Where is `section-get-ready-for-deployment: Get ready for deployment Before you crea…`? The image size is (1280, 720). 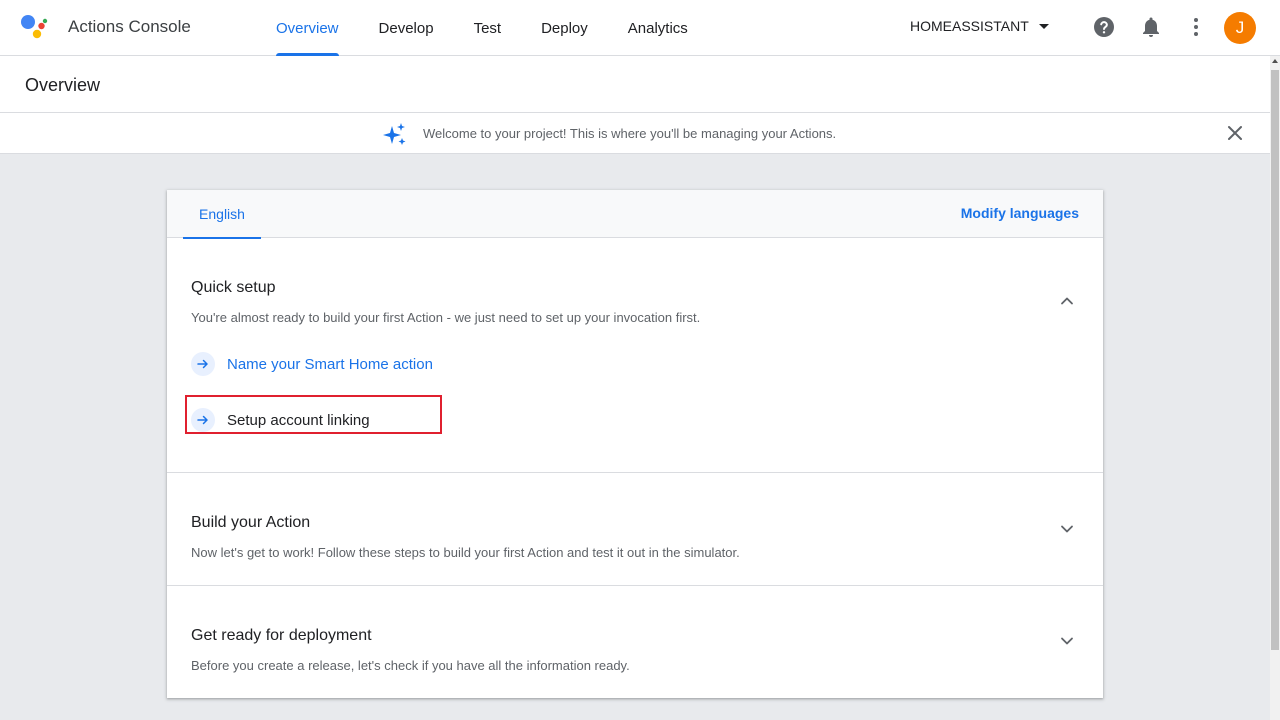 section-get-ready-for-deployment: Get ready for deployment Before you crea… is located at coordinates (635, 642).